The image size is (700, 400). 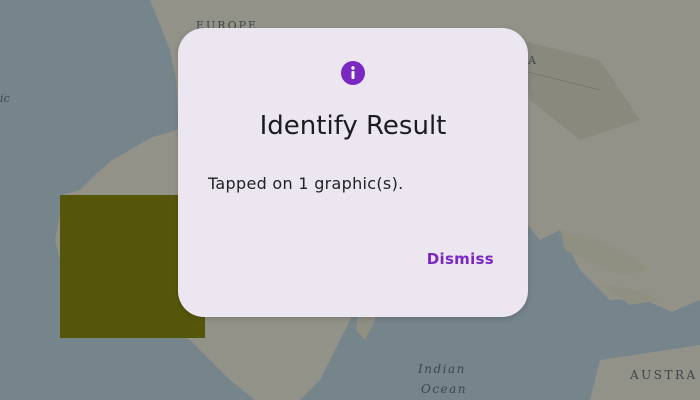 What do you see at coordinates (460, 259) in the screenshot?
I see `dismiss-button: Dismiss` at bounding box center [460, 259].